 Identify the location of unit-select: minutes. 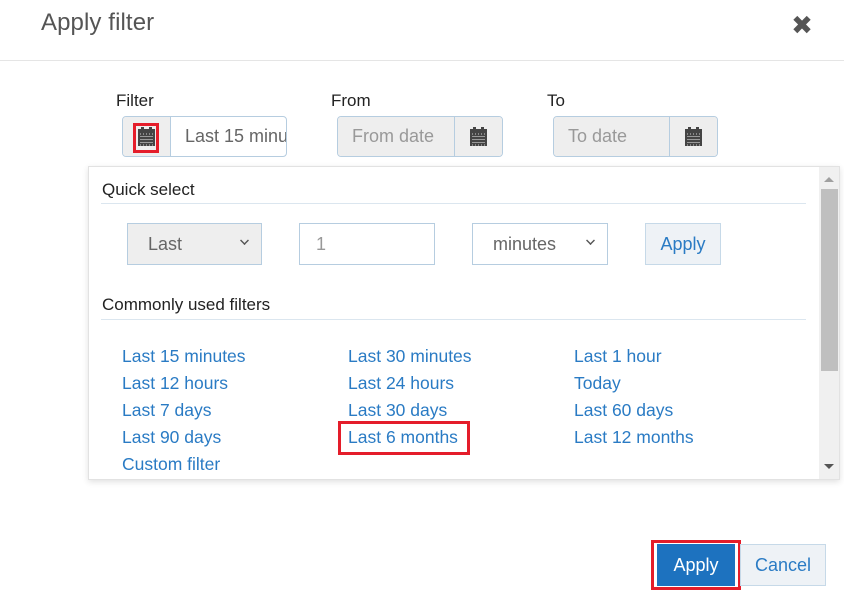
(540, 244).